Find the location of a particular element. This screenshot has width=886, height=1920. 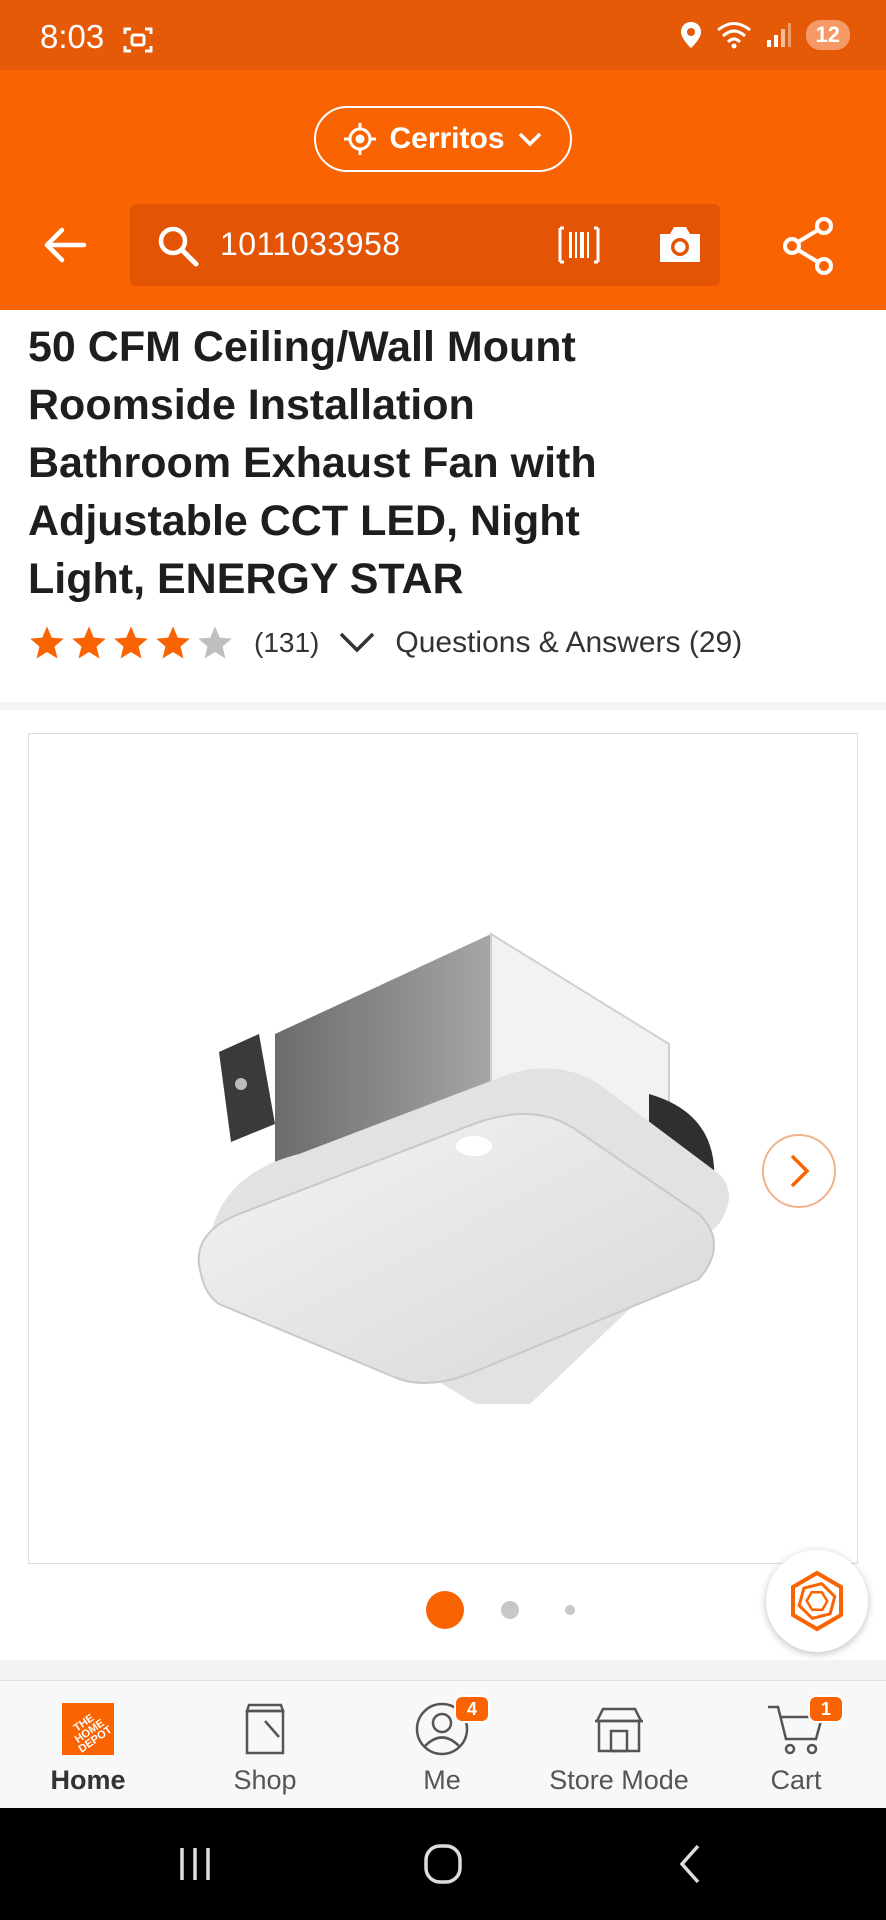

back-arrow-icon is located at coordinates (65, 245).